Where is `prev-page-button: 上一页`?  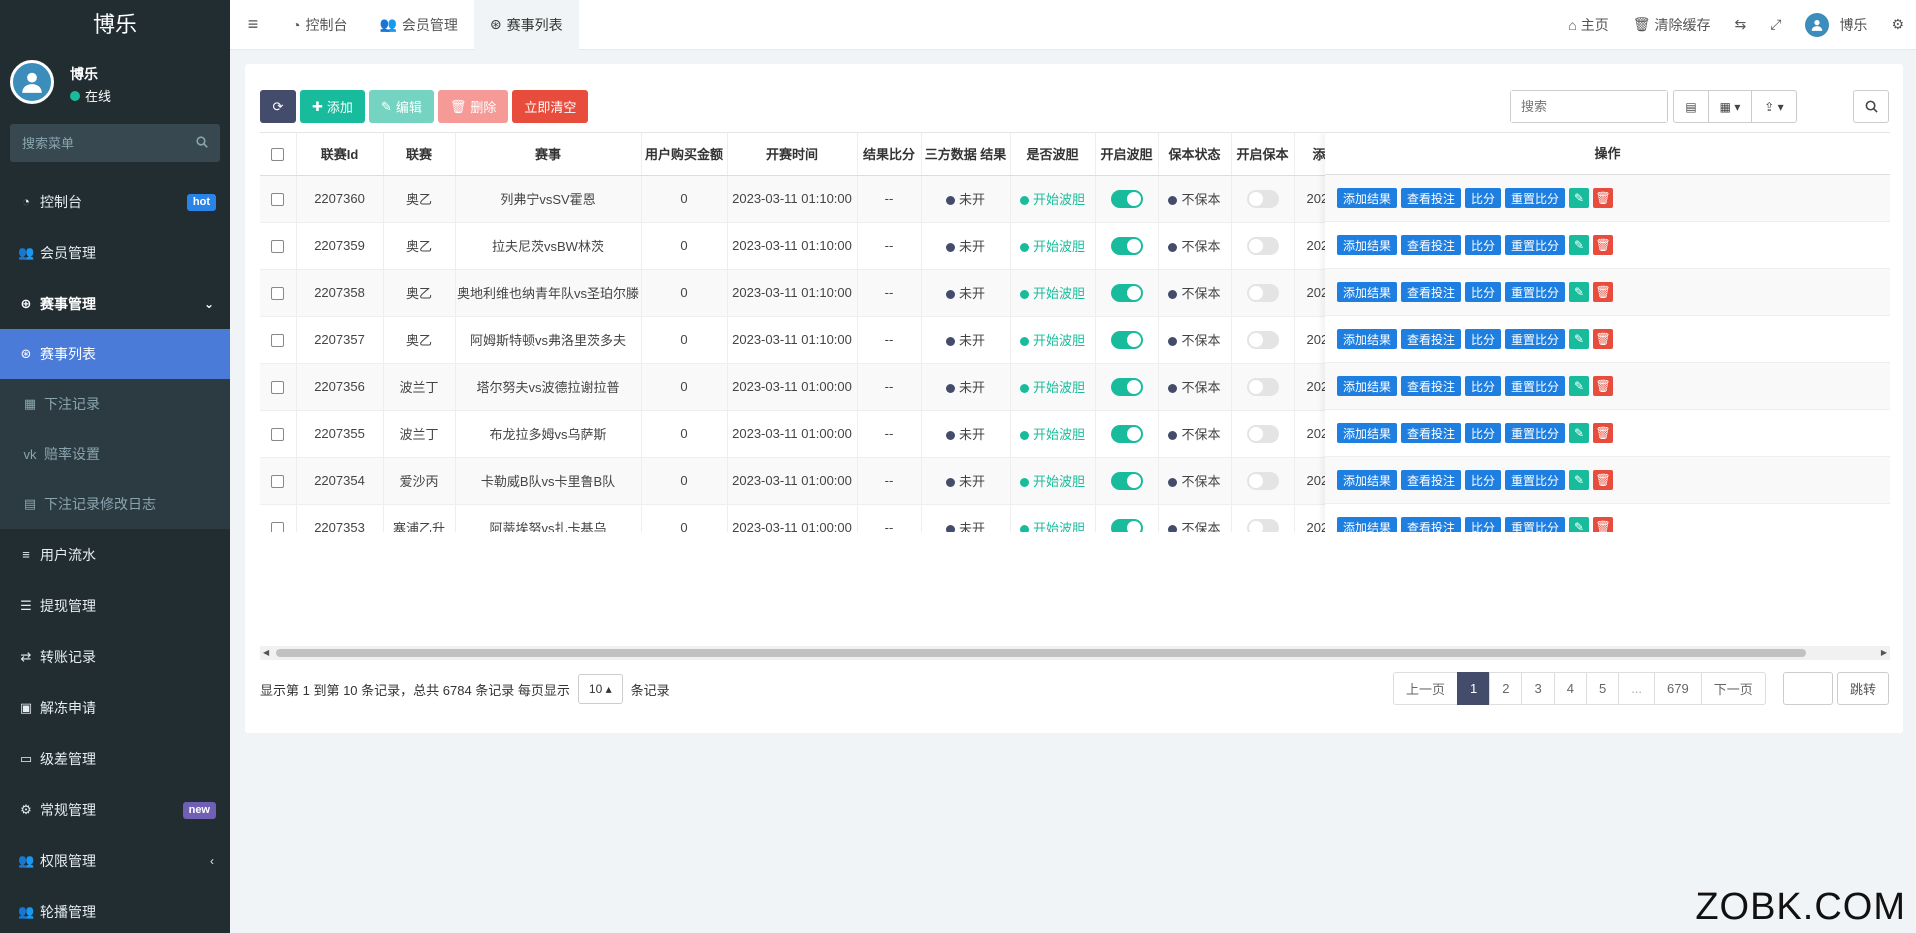
prev-page-button: 上一页 is located at coordinates (1426, 688).